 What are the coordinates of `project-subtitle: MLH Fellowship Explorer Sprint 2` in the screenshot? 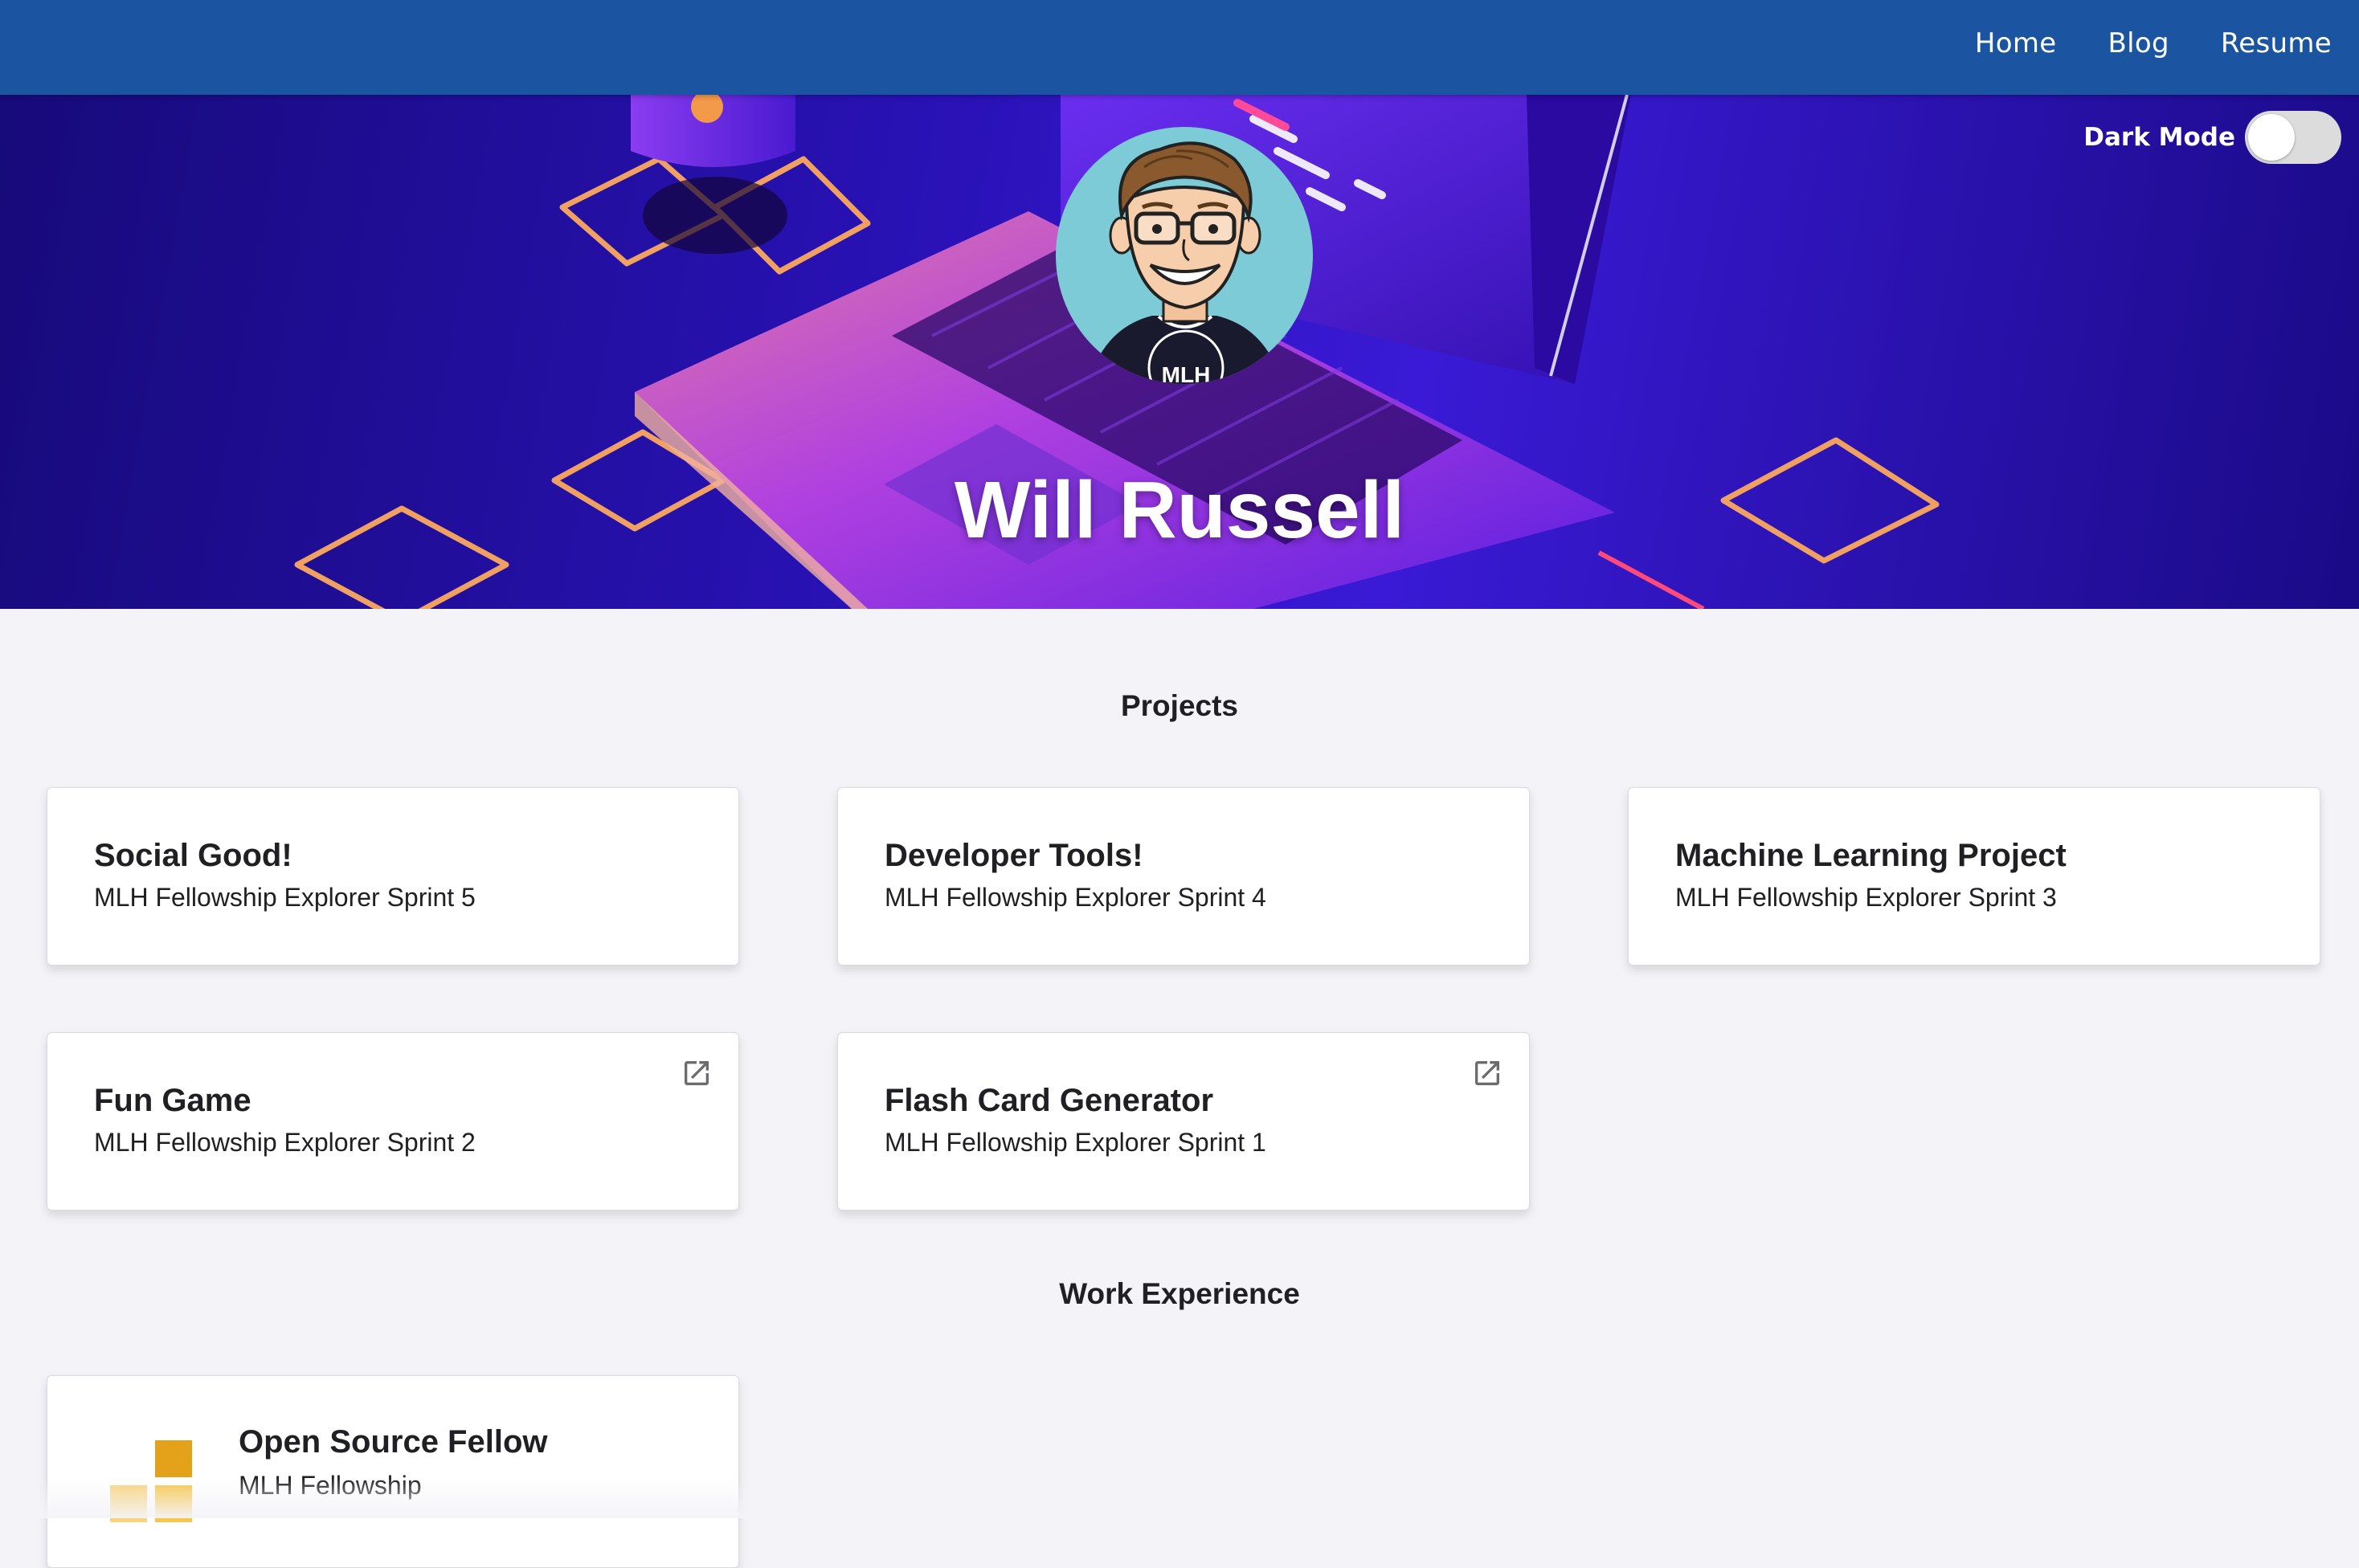 It's located at (285, 1142).